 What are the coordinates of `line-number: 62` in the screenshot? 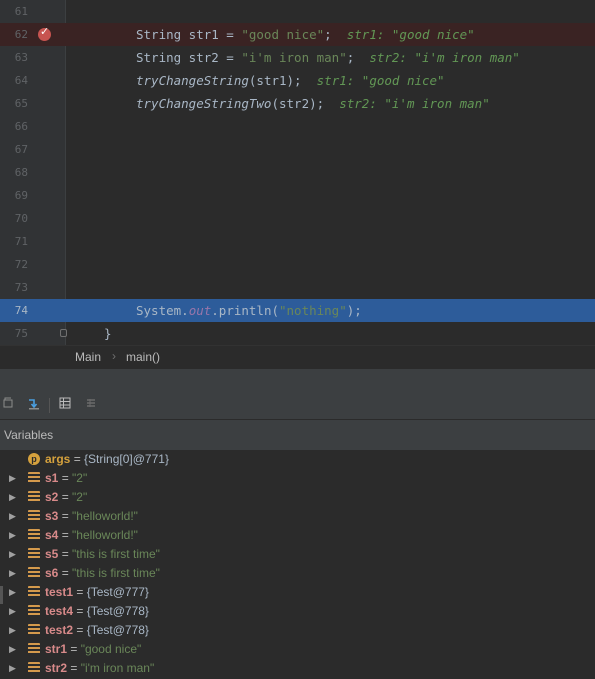 It's located at (21, 34).